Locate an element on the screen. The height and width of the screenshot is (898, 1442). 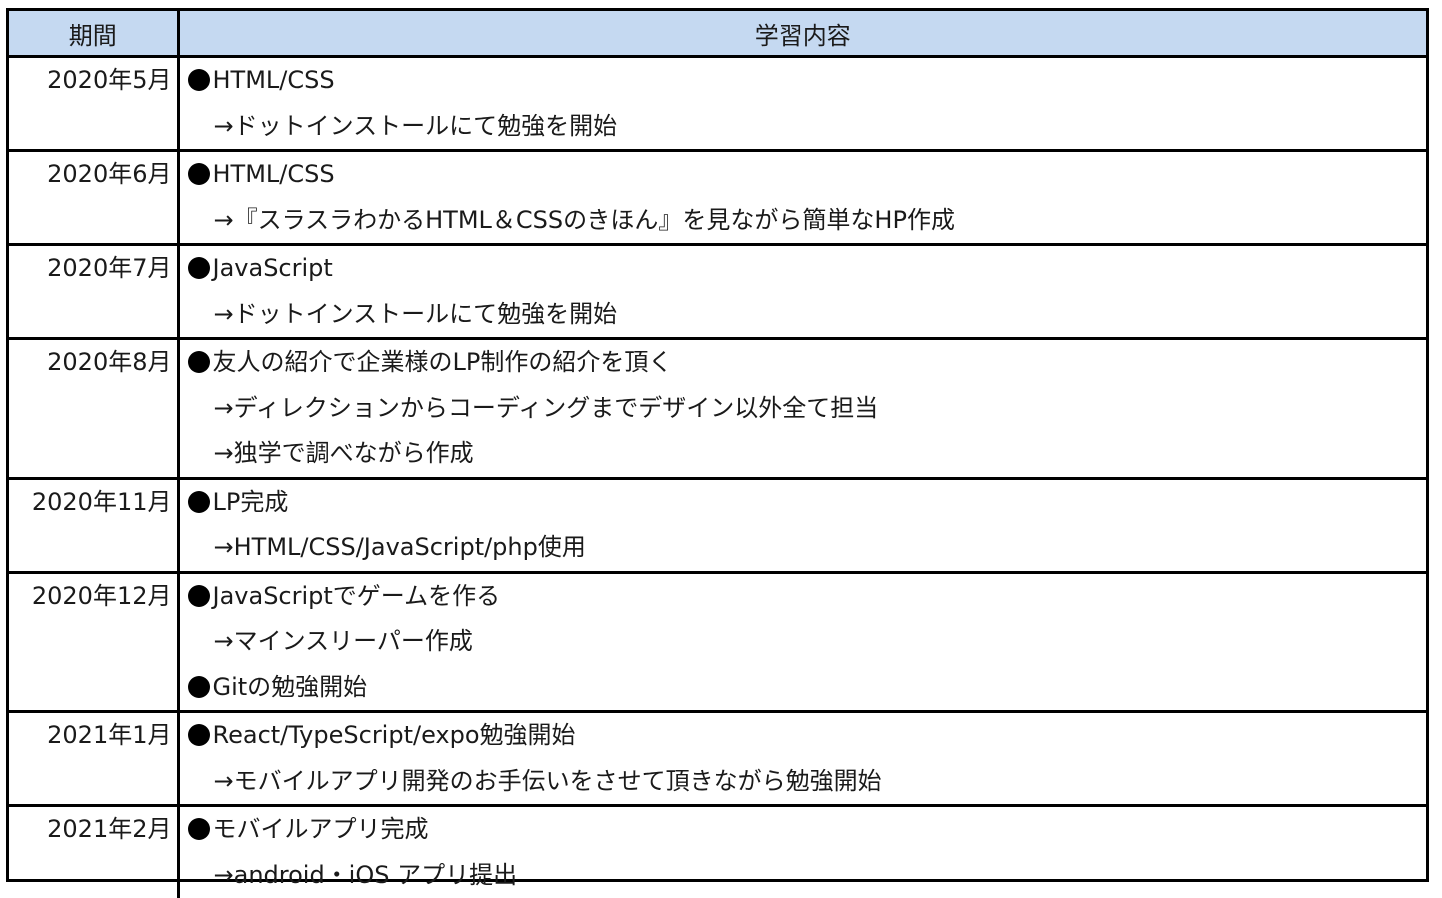
sub-item: →ディレクションからコーディングまでデザイン以外全て担当 is located at coordinates (803, 409).